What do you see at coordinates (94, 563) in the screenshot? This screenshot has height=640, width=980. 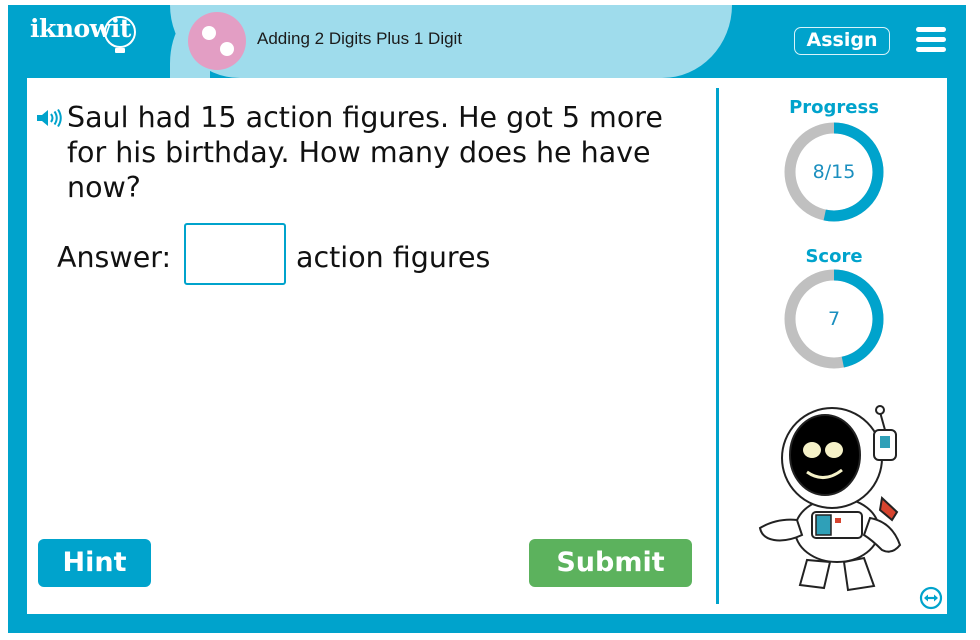 I see `hint-button: Hint` at bounding box center [94, 563].